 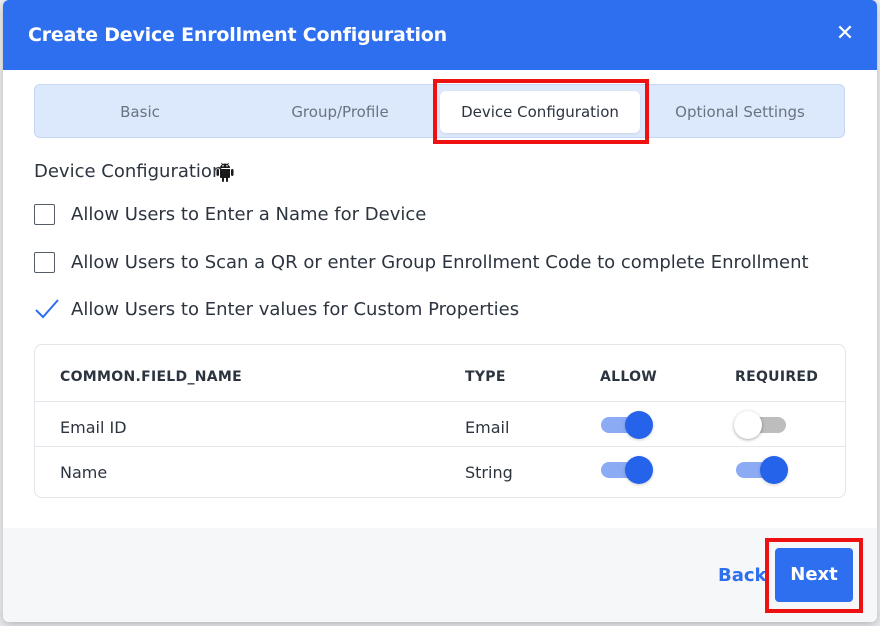 What do you see at coordinates (340, 112) in the screenshot?
I see `tab-group-profile: Group/Profile` at bounding box center [340, 112].